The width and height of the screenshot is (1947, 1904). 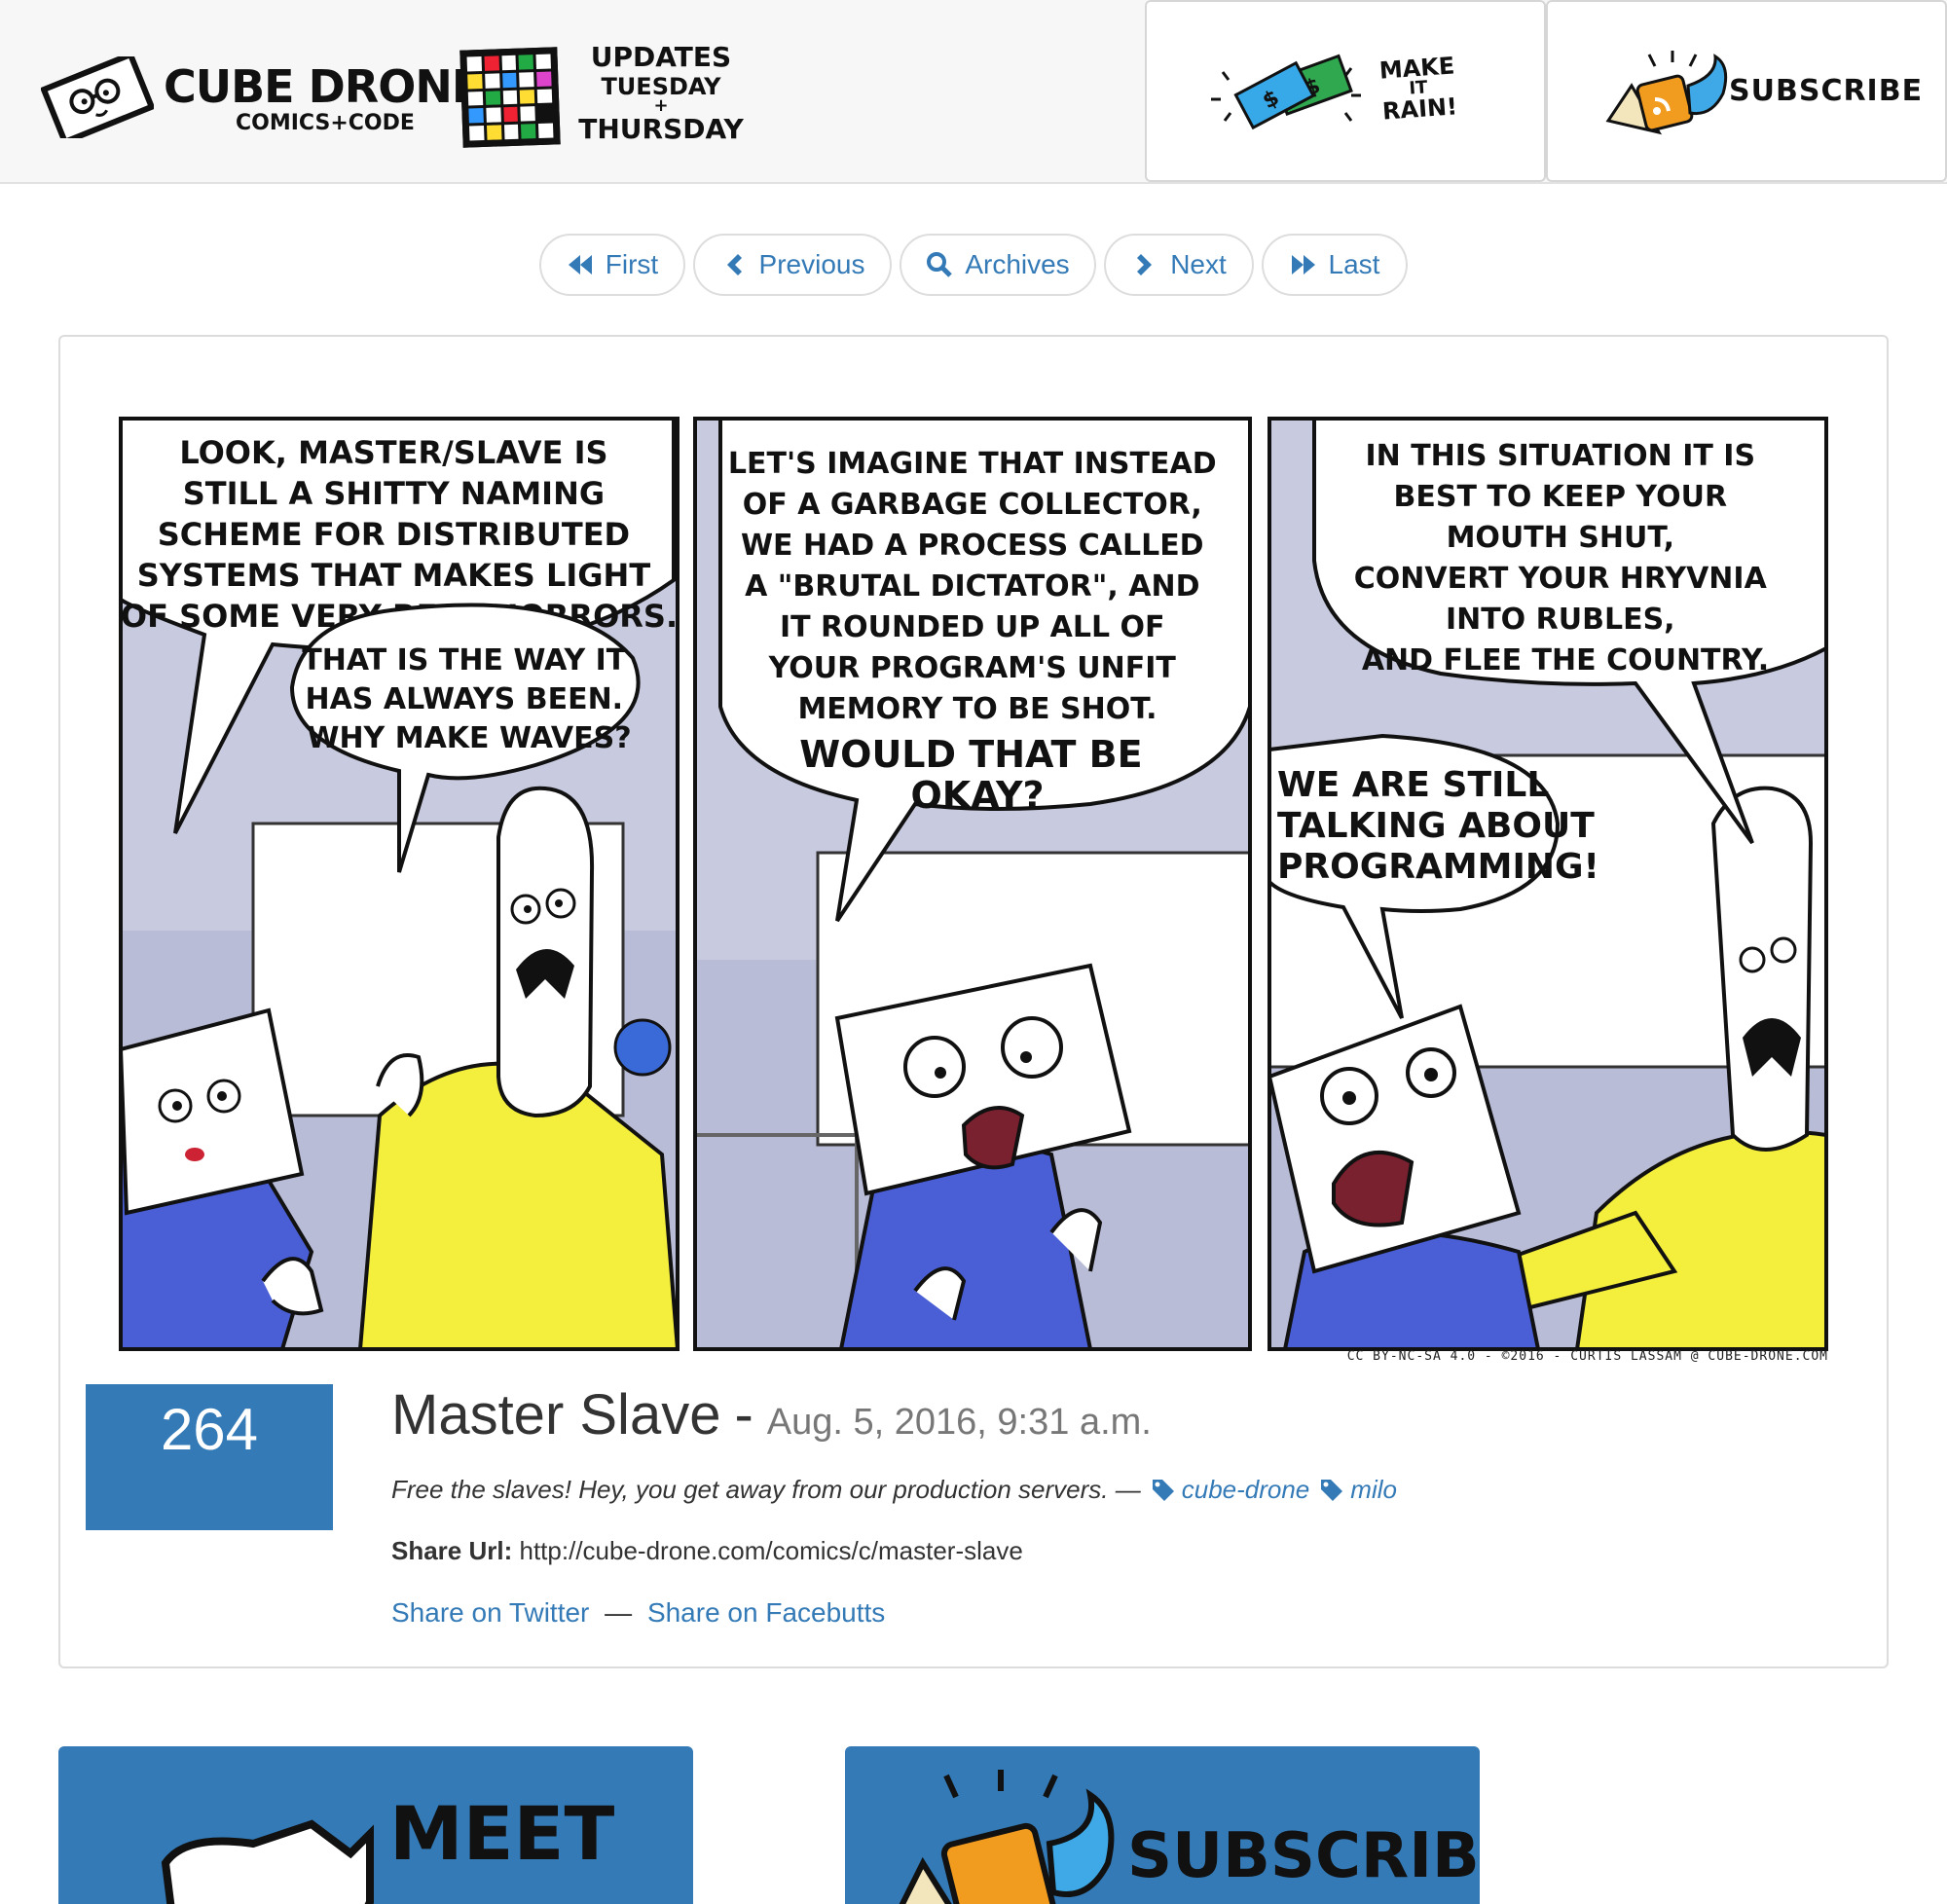 What do you see at coordinates (972, 546) in the screenshot?
I see `p2b1-line: WE HAD A PROCESS CALLED` at bounding box center [972, 546].